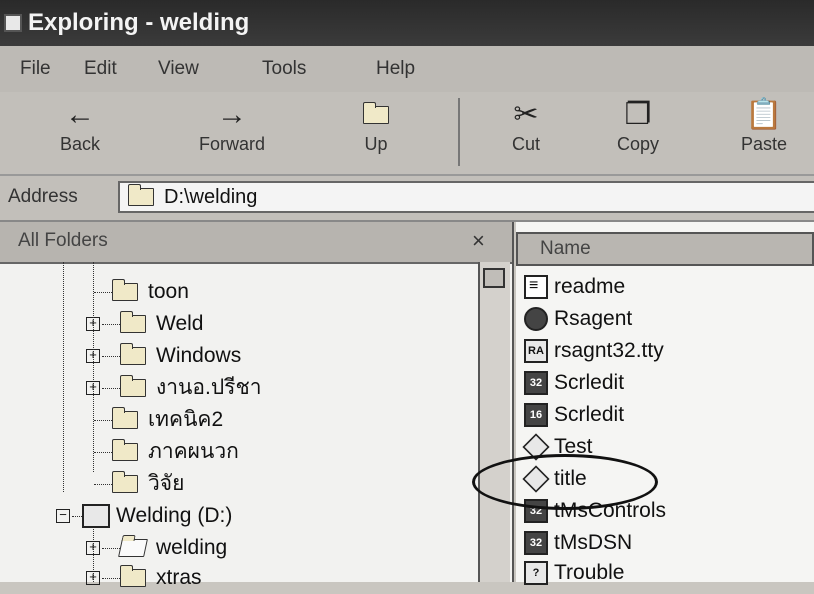  Describe the element at coordinates (63, 516) in the screenshot. I see `collapse-icon: −` at that location.